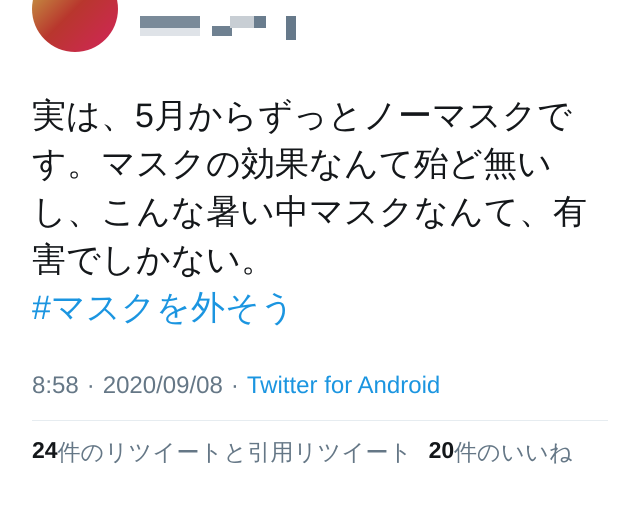  Describe the element at coordinates (162, 386) in the screenshot. I see `tweet-date: 2020/09/08` at that location.